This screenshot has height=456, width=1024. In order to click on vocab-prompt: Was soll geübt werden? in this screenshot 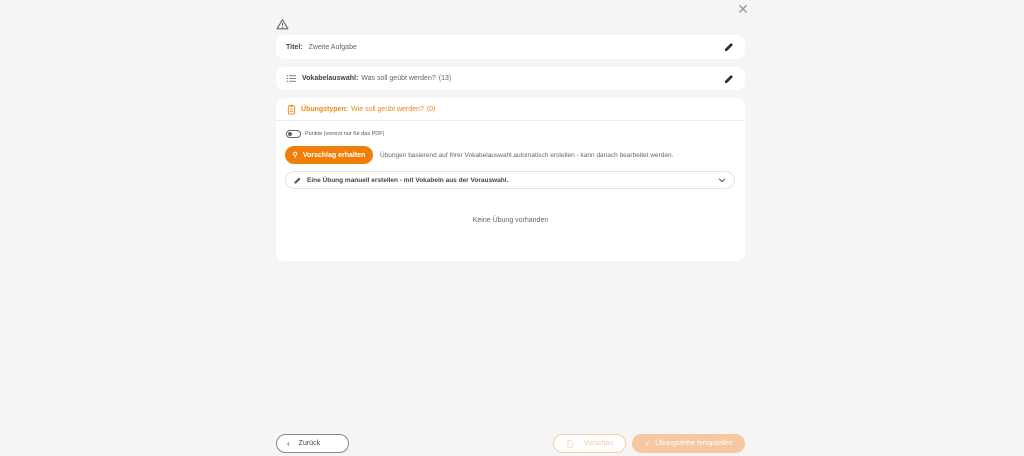, I will do `click(398, 78)`.